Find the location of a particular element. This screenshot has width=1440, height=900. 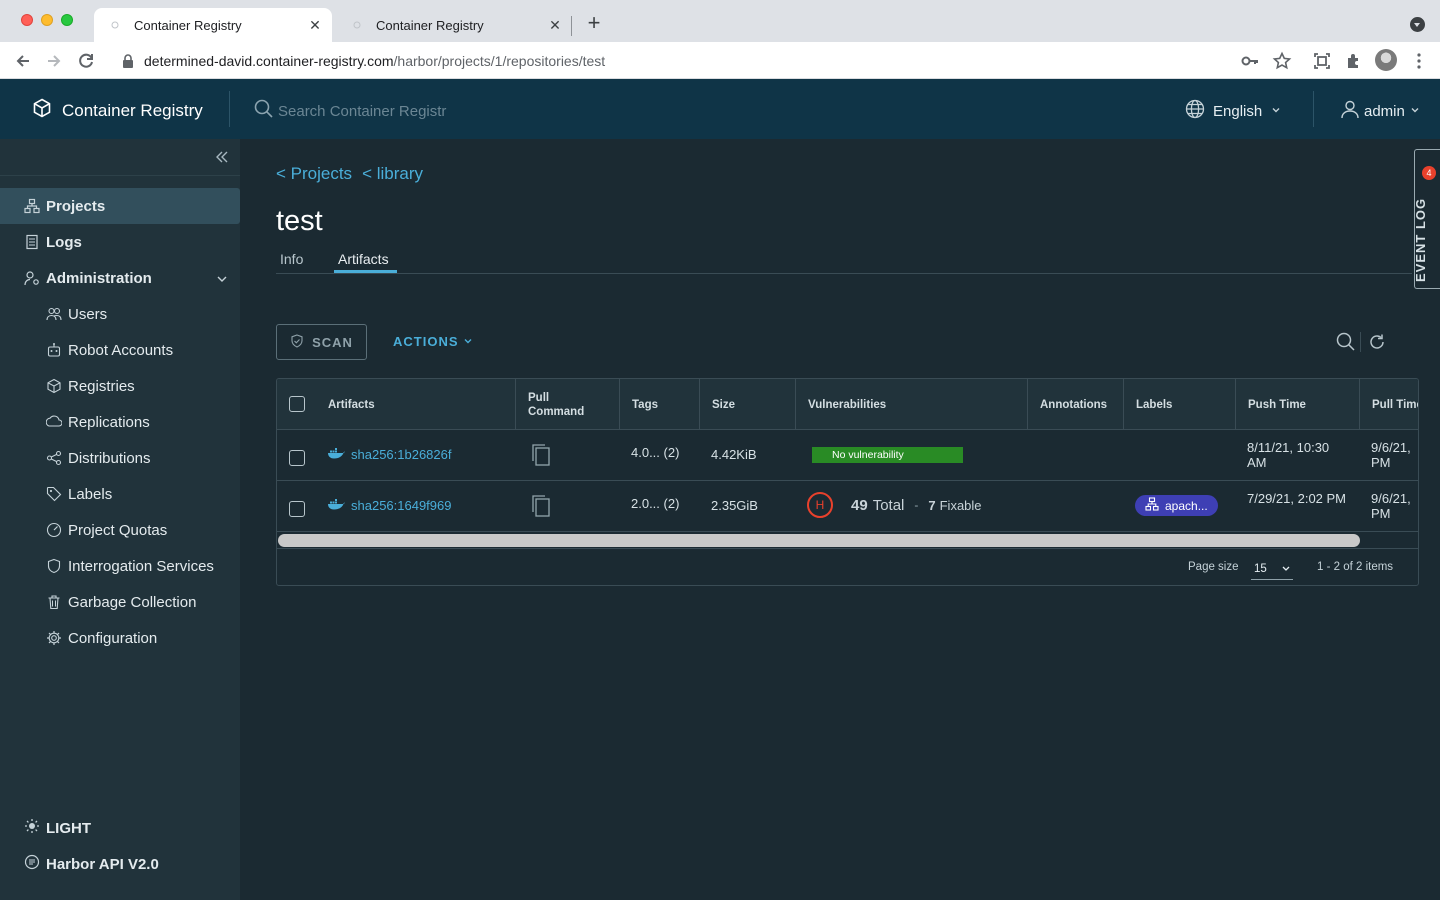

window-close-button is located at coordinates (27, 20).